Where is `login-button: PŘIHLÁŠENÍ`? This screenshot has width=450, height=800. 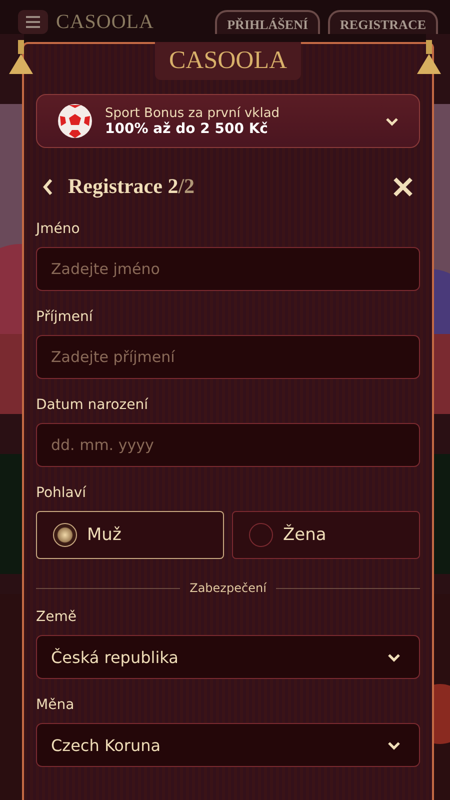 login-button: PŘIHLÁŠENÍ is located at coordinates (267, 22).